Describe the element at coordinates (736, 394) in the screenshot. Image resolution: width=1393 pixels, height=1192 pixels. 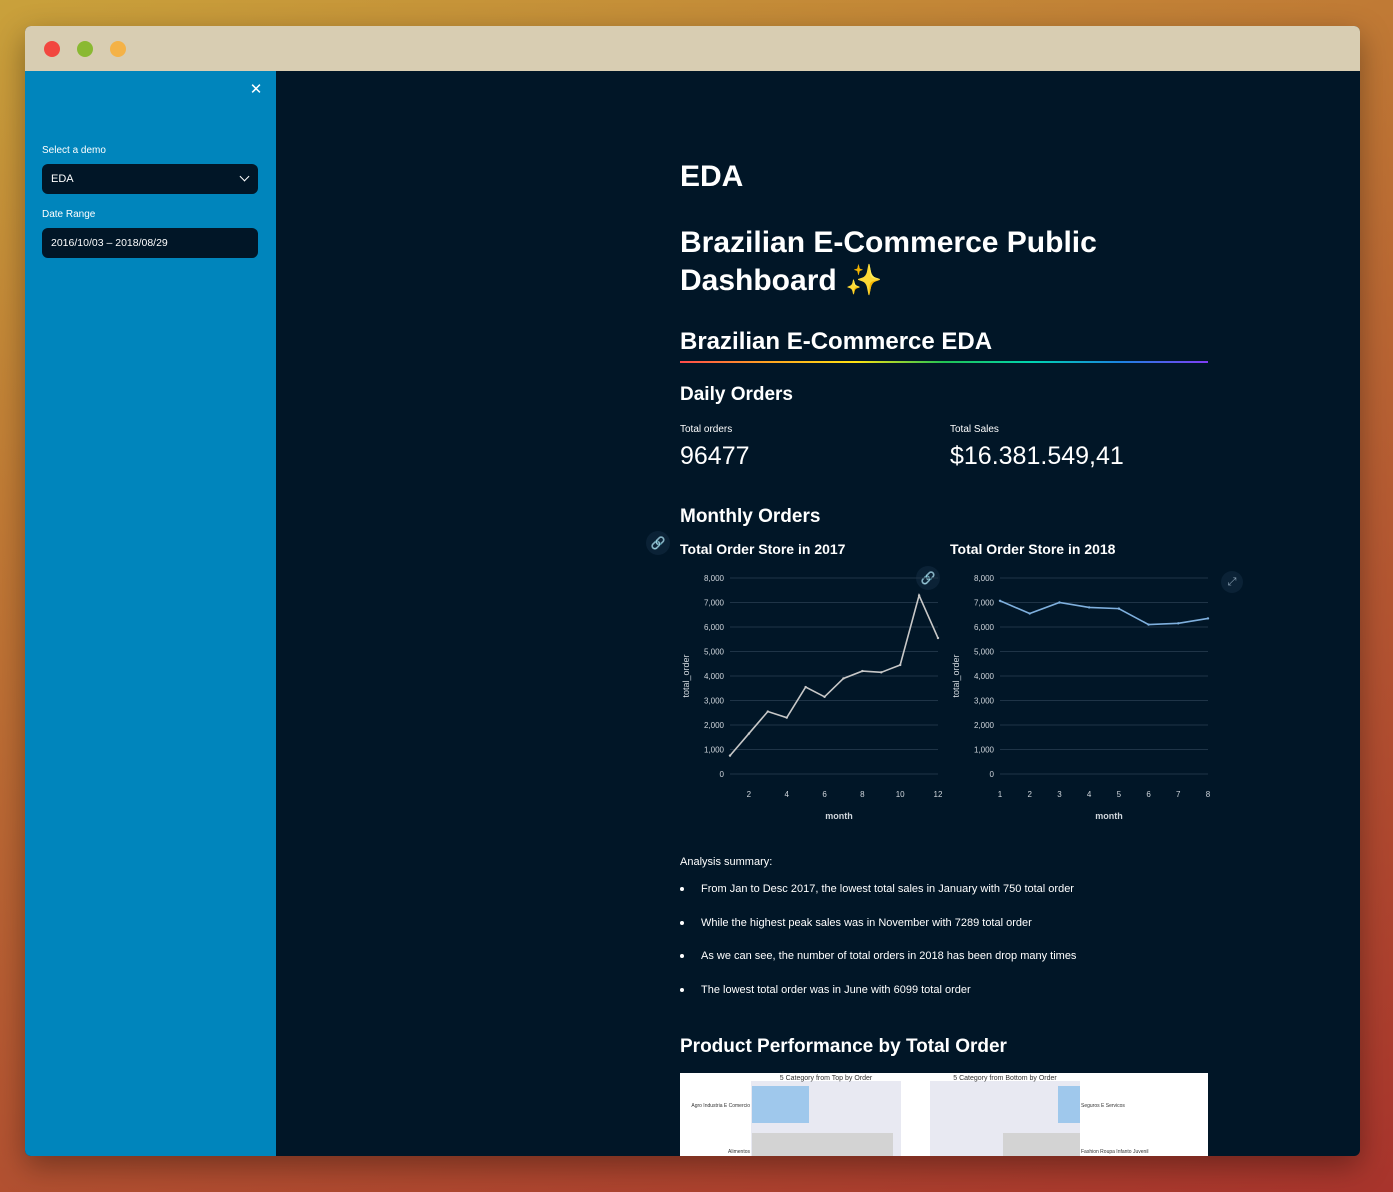
I see `daily-orders-title: Daily Orders` at that location.